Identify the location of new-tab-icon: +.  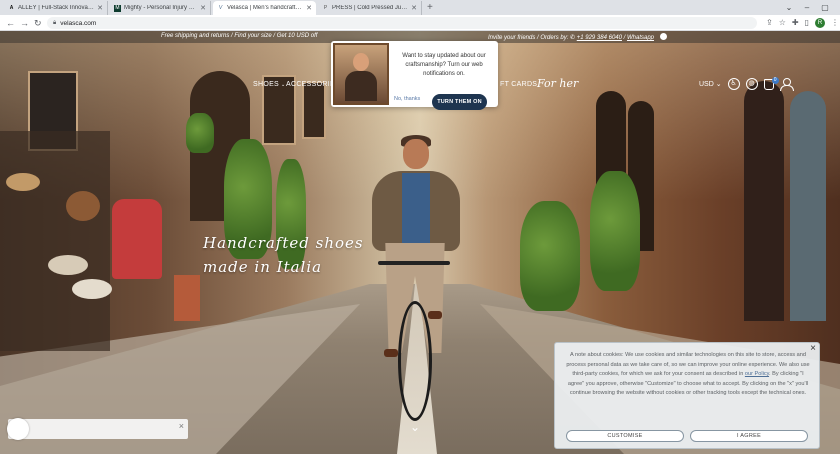
(430, 7).